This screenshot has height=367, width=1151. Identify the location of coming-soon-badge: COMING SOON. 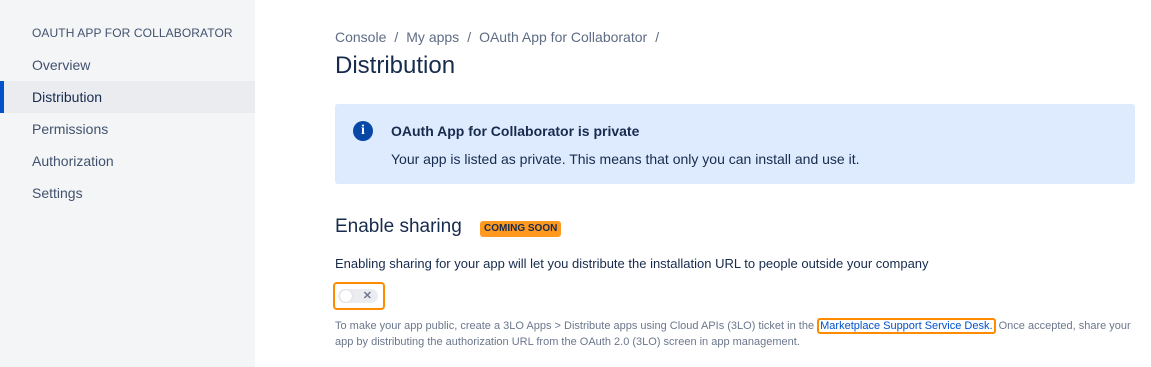
(521, 229).